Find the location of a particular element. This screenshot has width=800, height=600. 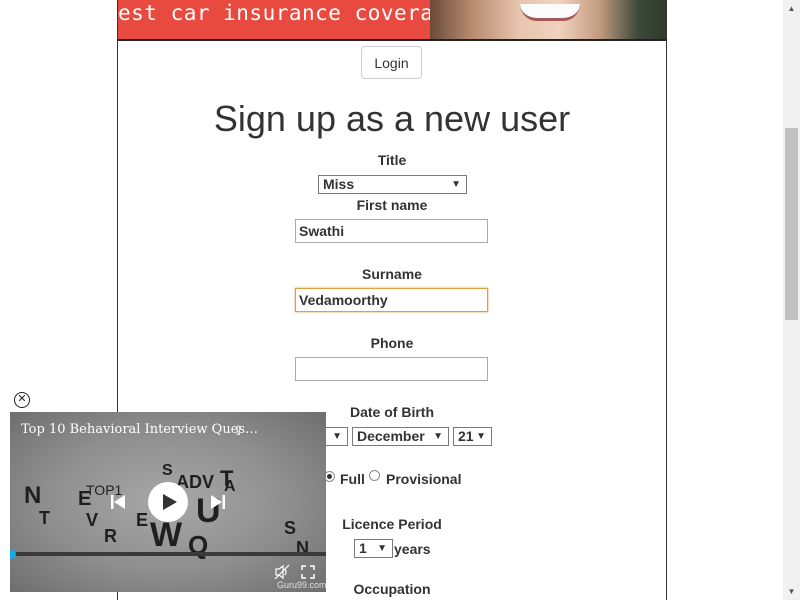

scrollbar-thumb is located at coordinates (791, 224).